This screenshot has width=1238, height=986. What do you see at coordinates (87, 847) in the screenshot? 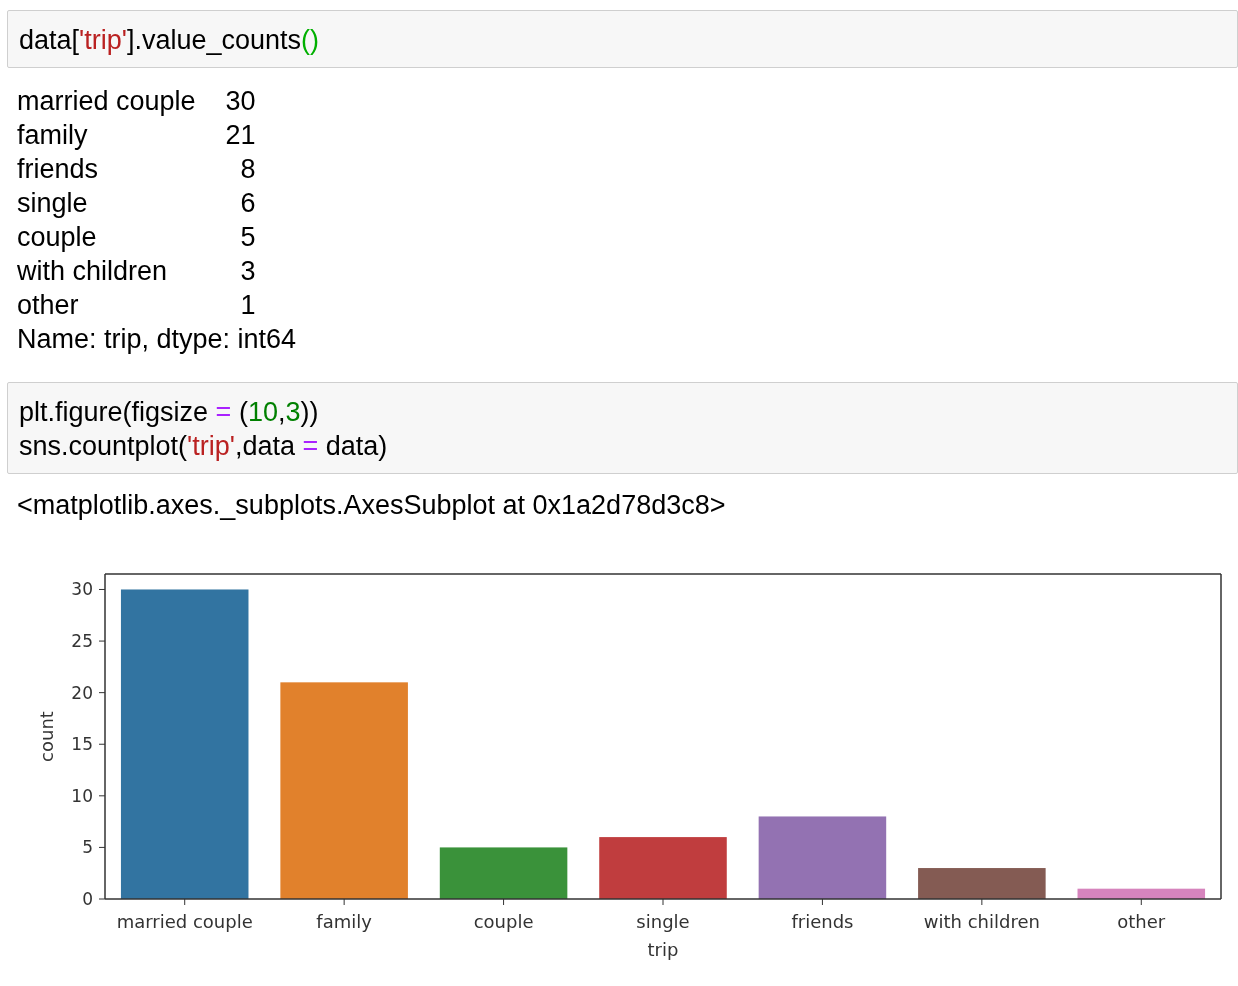
I see `y-tick-label: 5` at bounding box center [87, 847].